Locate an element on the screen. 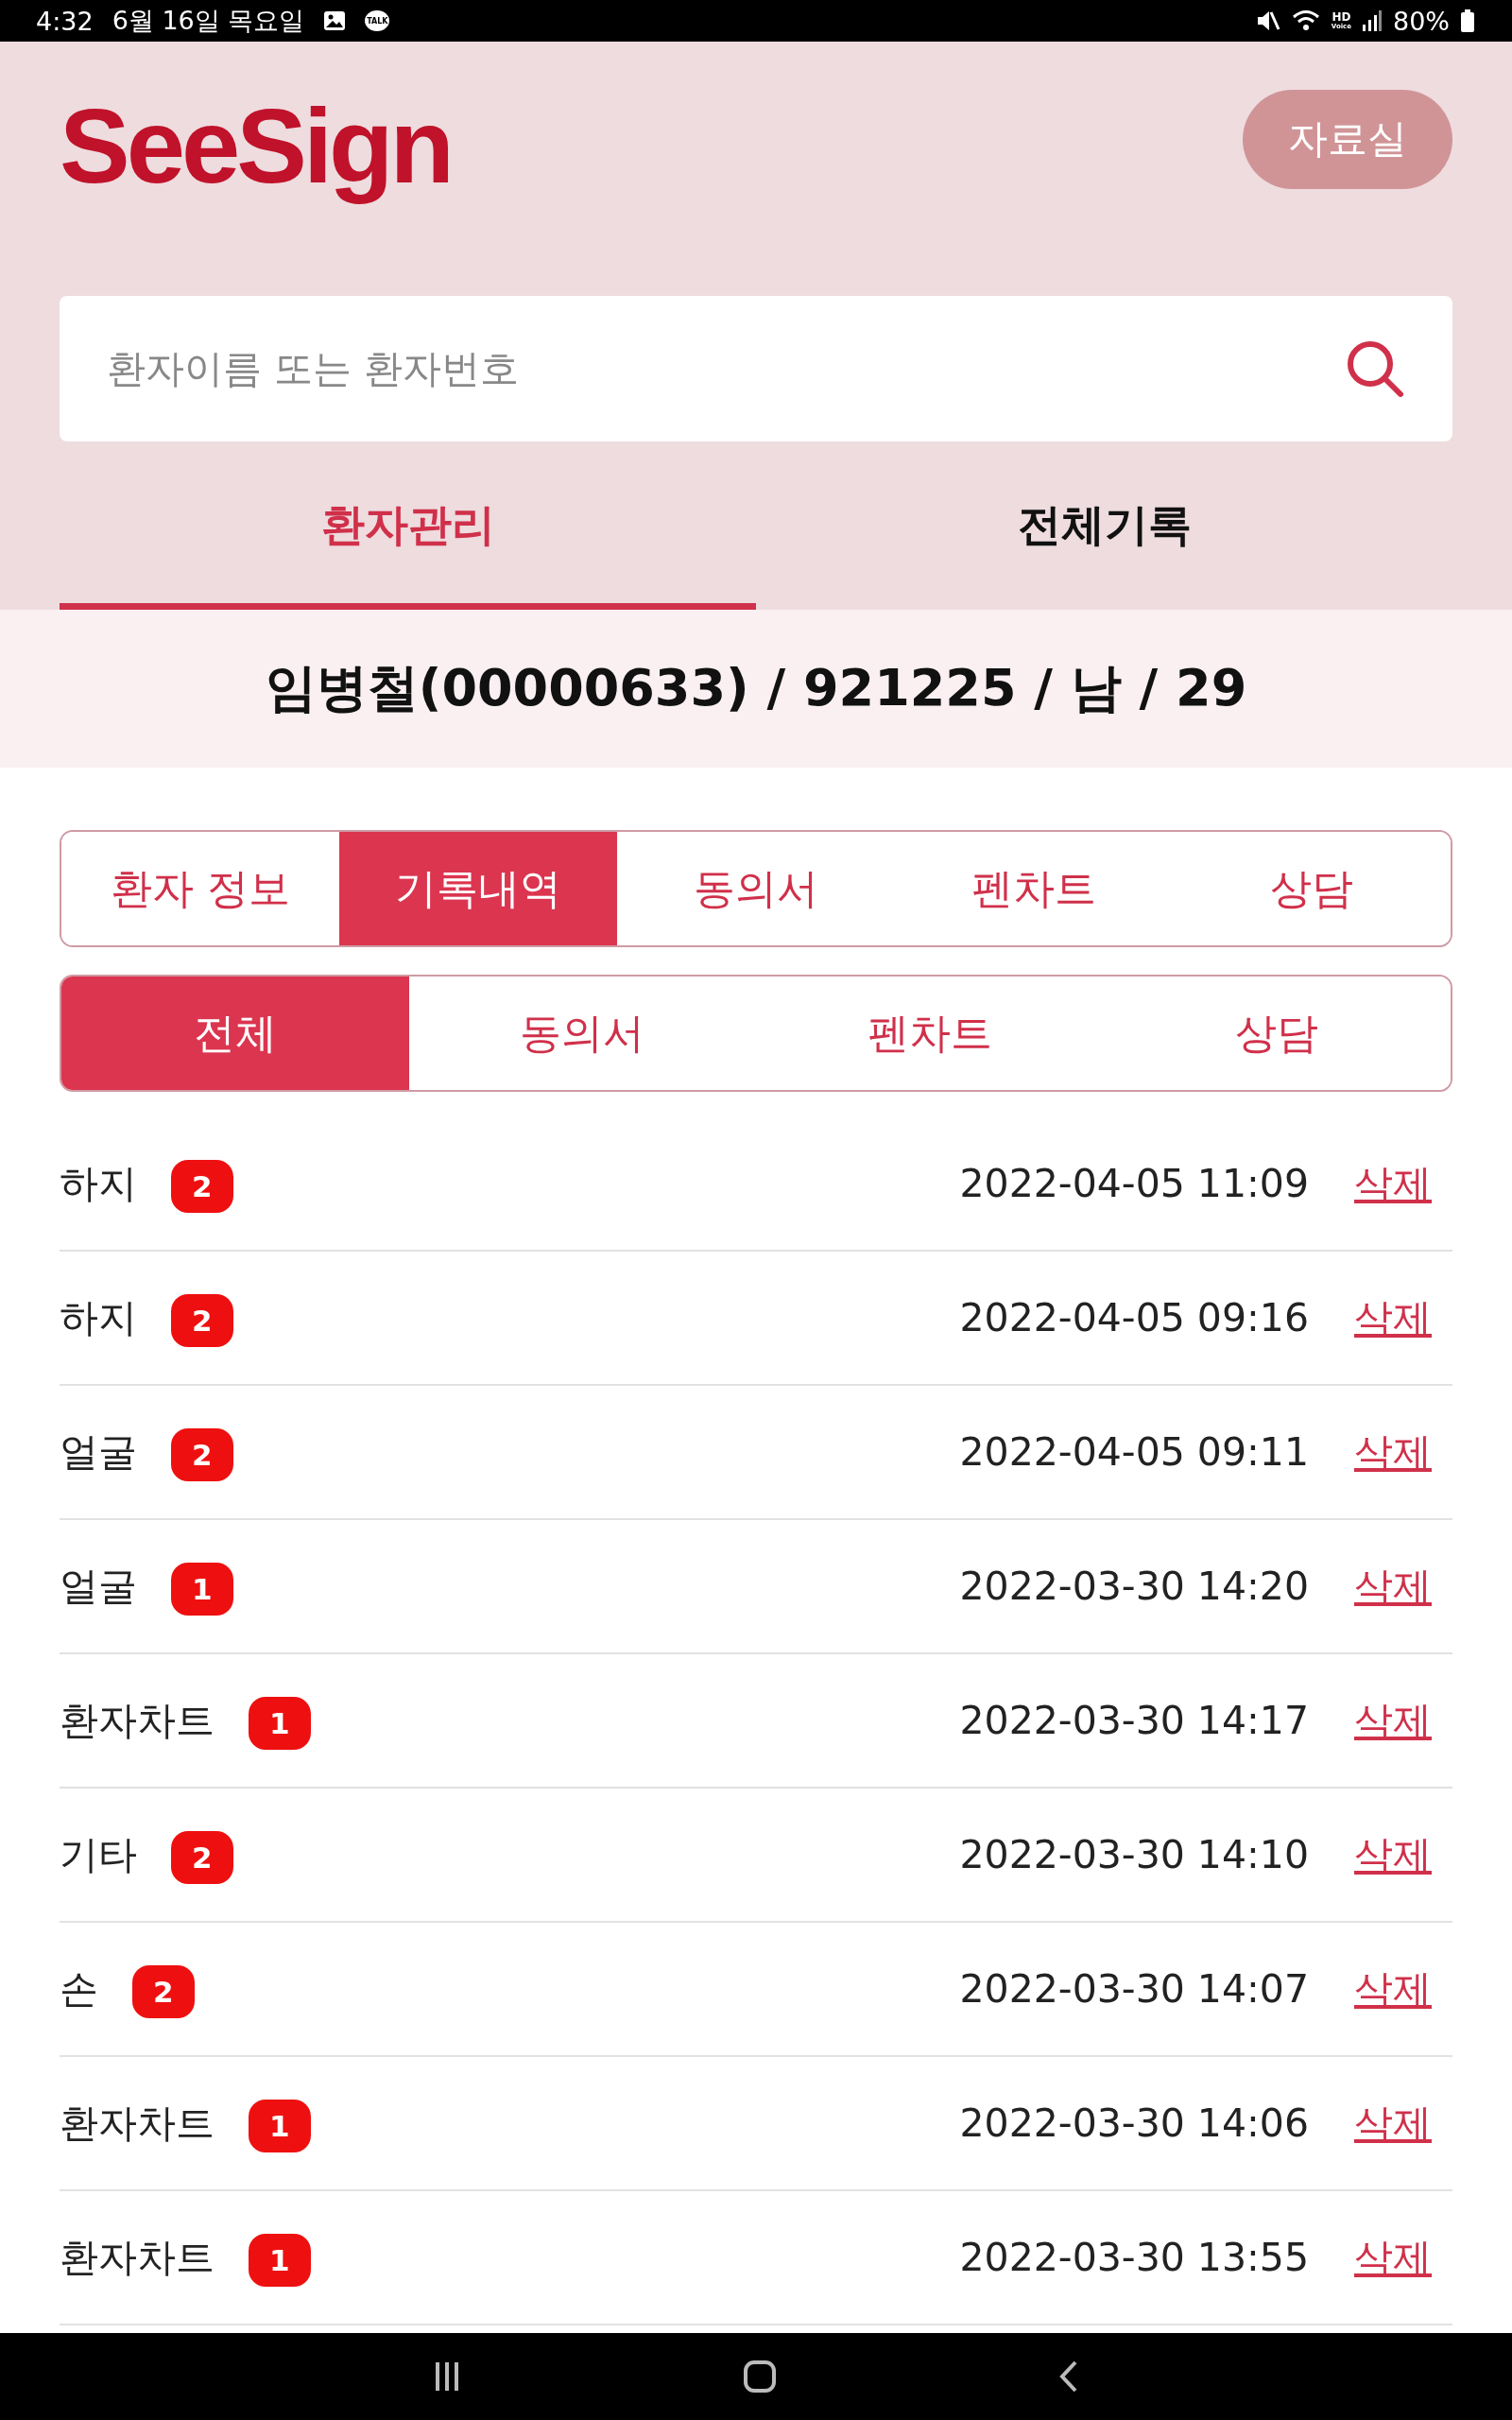  clock: 4:32 is located at coordinates (65, 21).